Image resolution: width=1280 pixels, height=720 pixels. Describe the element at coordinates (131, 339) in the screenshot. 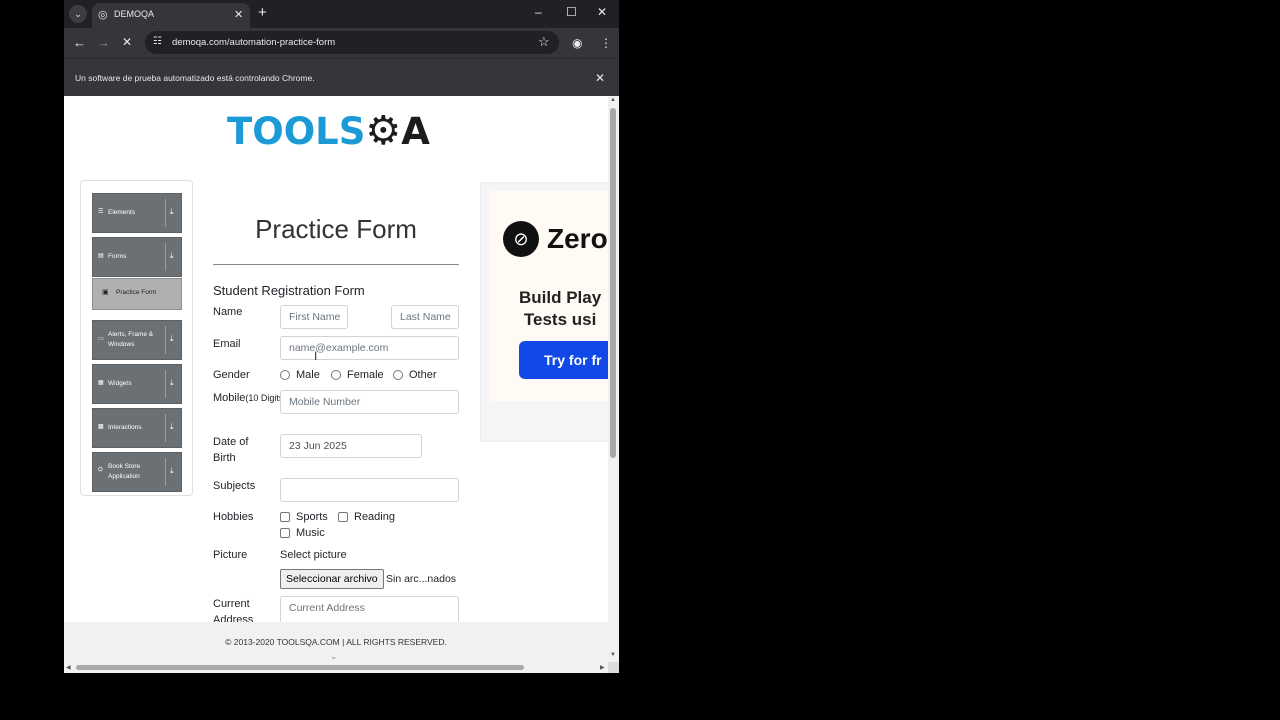

I see `group-label: Alerts, Frame & Windows` at that location.